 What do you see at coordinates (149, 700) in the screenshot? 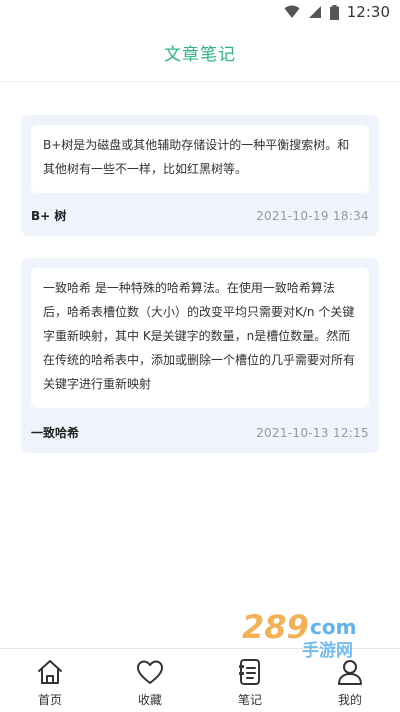
I see `tab-label: 收藏` at bounding box center [149, 700].